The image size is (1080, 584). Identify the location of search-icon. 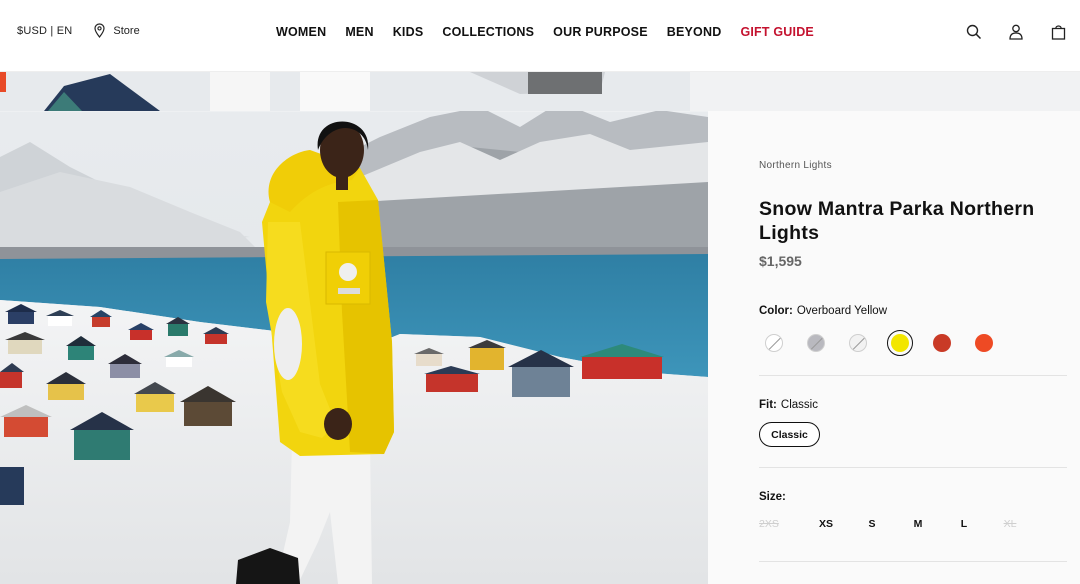
(974, 32).